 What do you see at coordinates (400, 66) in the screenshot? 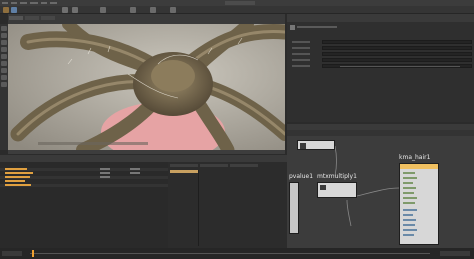
I see `parameter-slider` at bounding box center [400, 66].